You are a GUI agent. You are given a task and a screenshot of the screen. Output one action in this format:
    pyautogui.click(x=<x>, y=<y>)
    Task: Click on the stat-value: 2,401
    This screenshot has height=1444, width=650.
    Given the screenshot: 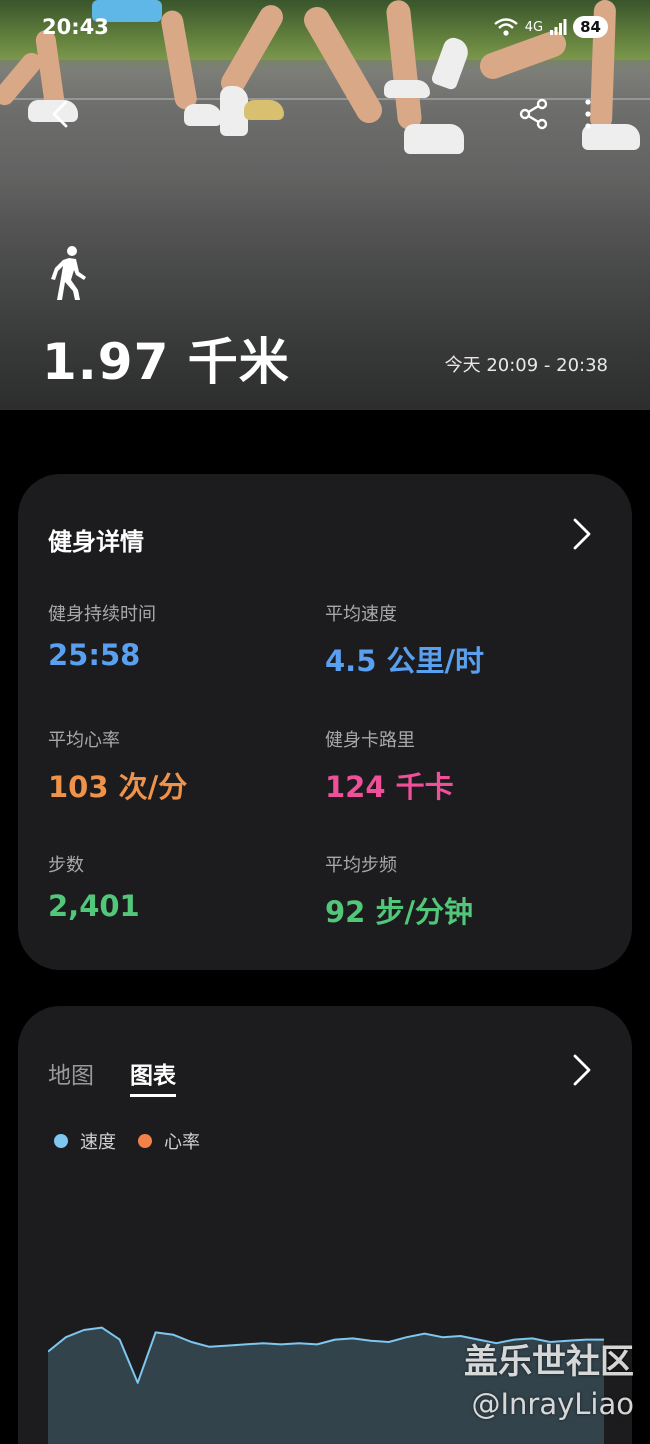 What is the action you would take?
    pyautogui.click(x=94, y=906)
    